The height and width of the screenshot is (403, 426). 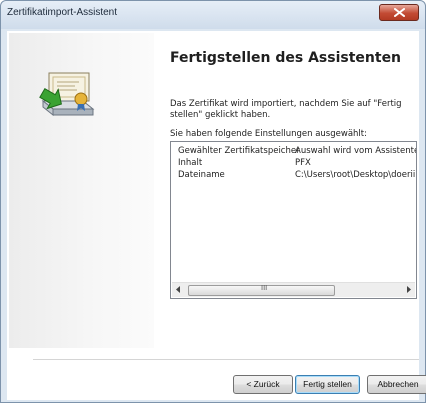 What do you see at coordinates (396, 384) in the screenshot?
I see `cancel-button: Abbrechen` at bounding box center [396, 384].